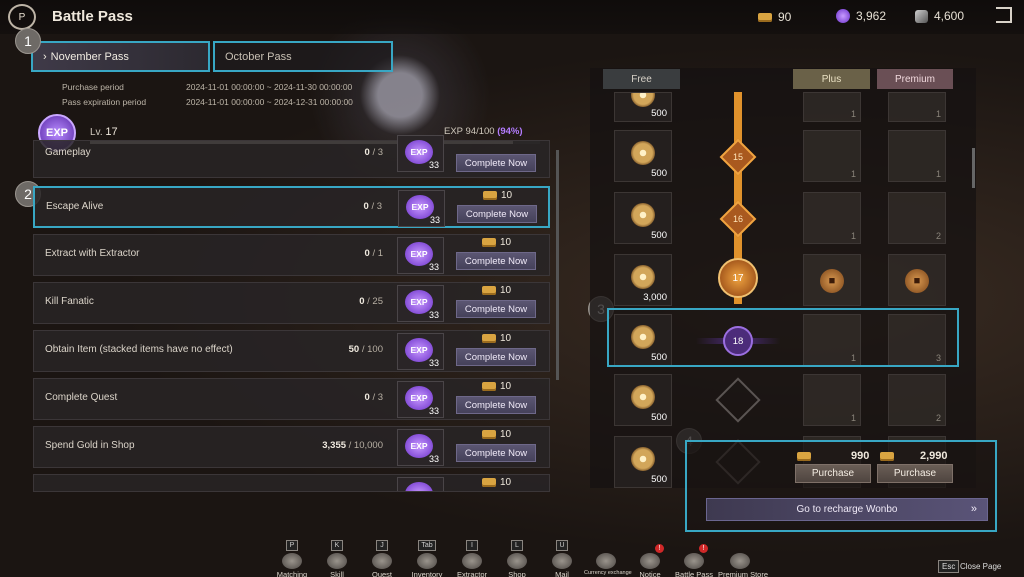 The image size is (1024, 577). What do you see at coordinates (853, 418) in the screenshot?
I see `reward-quantity: 1` at bounding box center [853, 418].